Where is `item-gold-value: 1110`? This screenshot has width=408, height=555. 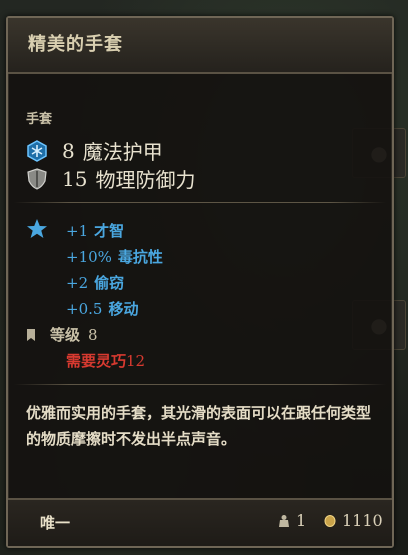
item-gold-value: 1110 is located at coordinates (353, 520).